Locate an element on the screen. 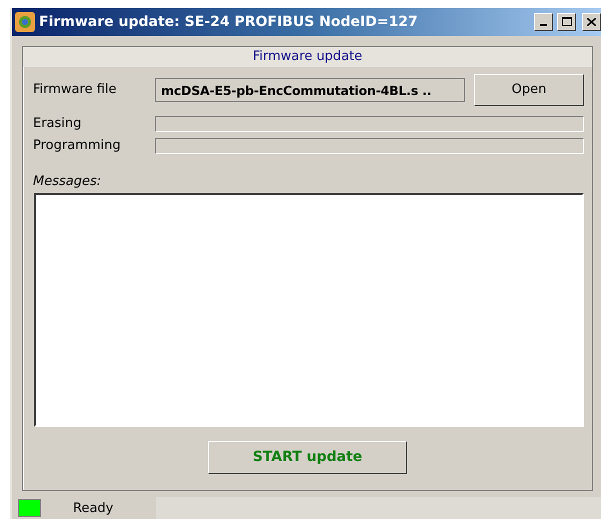  window-title: Firmware update: SE-24 PROFIBUS NodeID=127 is located at coordinates (229, 22).